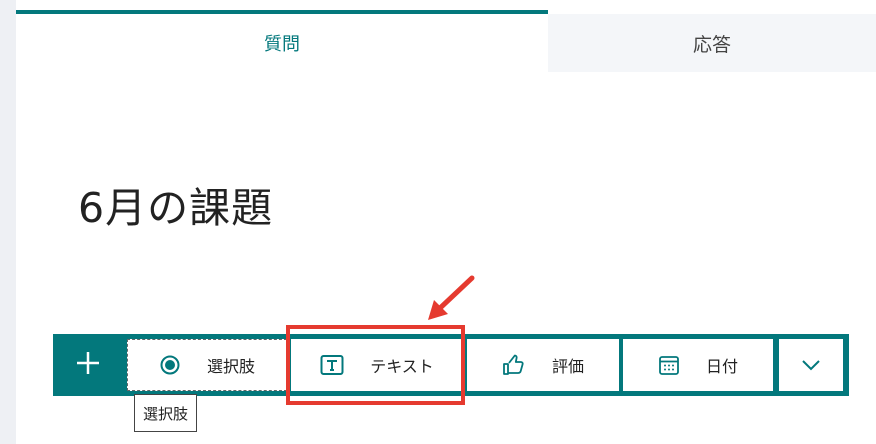  What do you see at coordinates (514, 365) in the screenshot?
I see `thumbs-up-icon` at bounding box center [514, 365].